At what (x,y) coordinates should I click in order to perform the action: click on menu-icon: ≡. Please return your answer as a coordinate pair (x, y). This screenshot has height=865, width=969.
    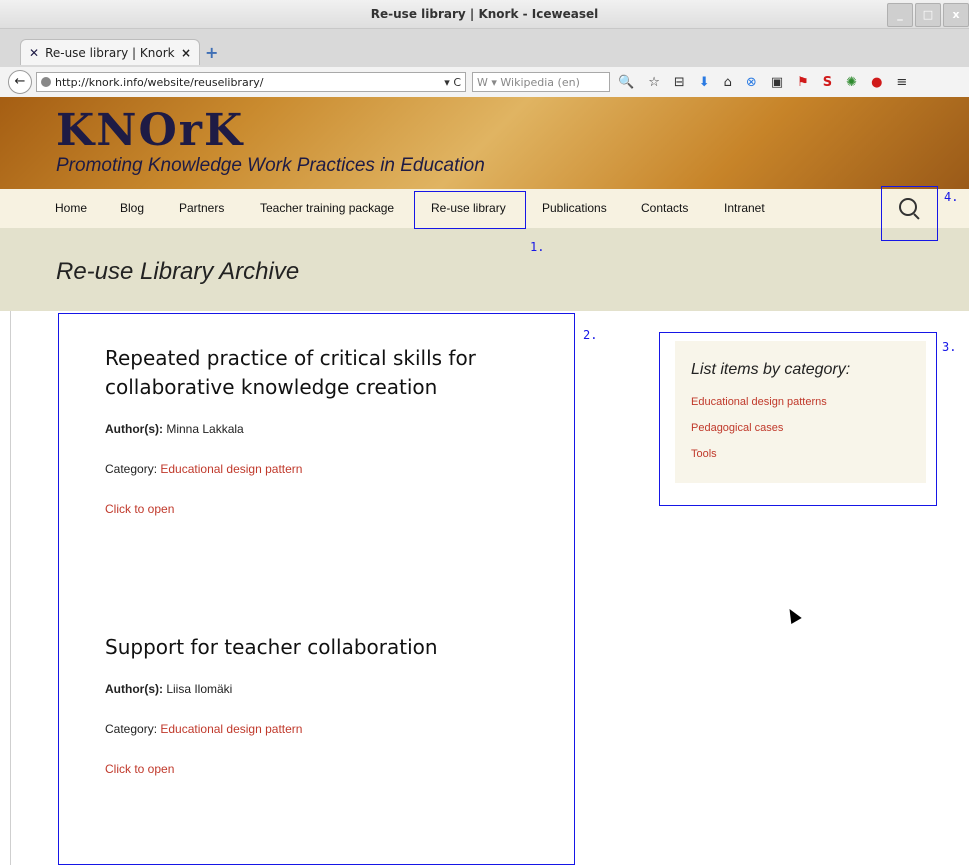
    Looking at the image, I should click on (901, 82).